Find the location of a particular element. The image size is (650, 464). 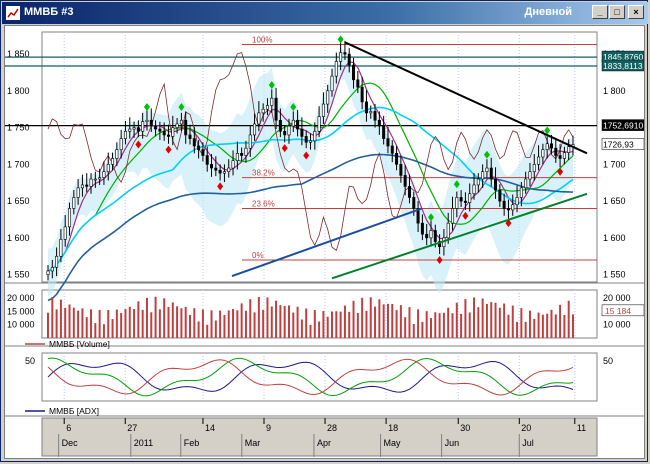

date-month-label: Apr is located at coordinates (324, 443).